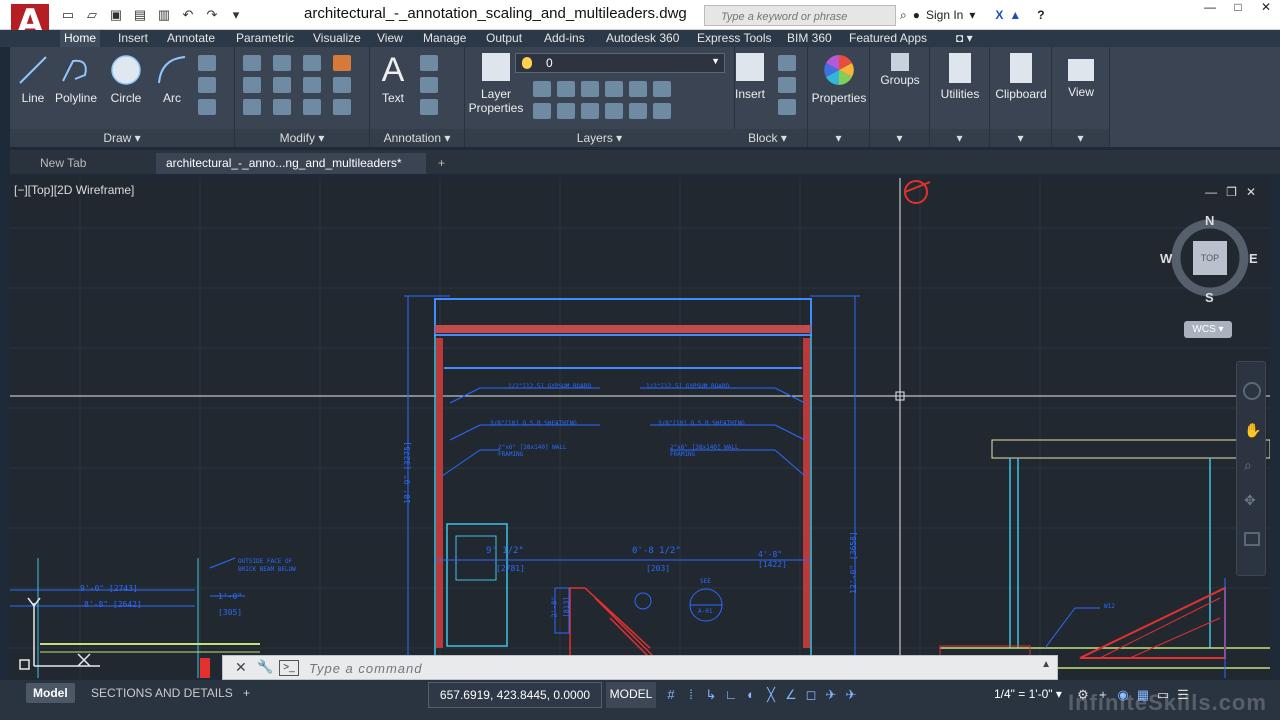  What do you see at coordinates (252, 107) in the screenshot?
I see `stretch-icon` at bounding box center [252, 107].